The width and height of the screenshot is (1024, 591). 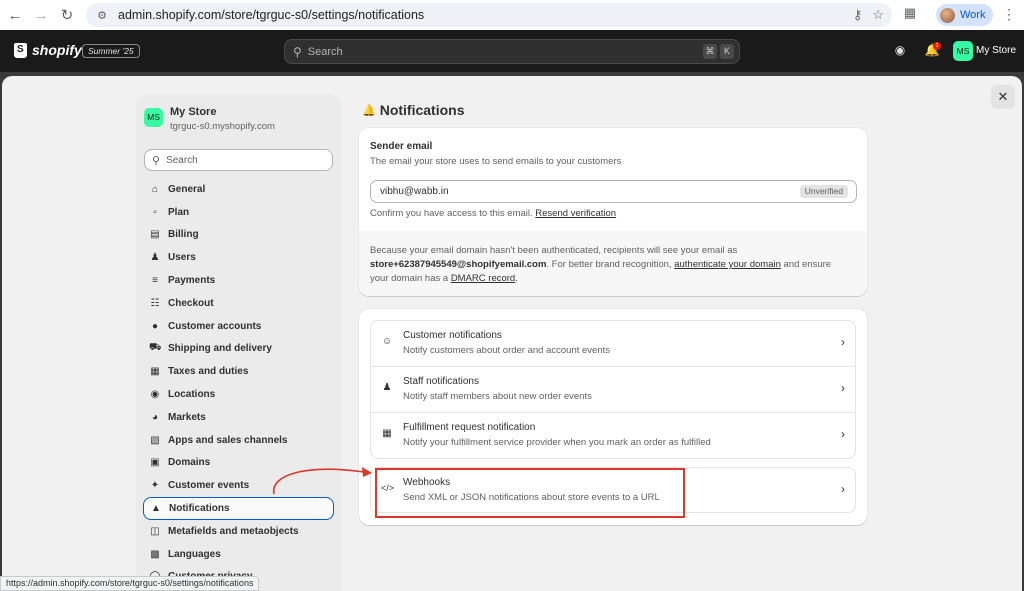 I want to click on sidebar-item-notifications: ▲ Notifications, so click(x=238, y=508).